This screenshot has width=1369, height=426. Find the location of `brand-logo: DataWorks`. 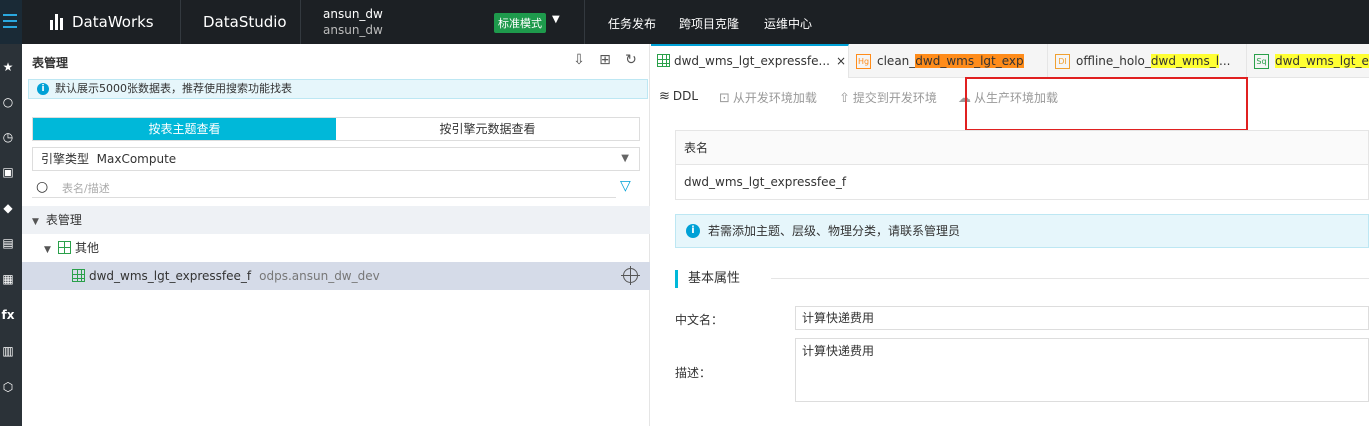

brand-logo: DataWorks is located at coordinates (102, 22).